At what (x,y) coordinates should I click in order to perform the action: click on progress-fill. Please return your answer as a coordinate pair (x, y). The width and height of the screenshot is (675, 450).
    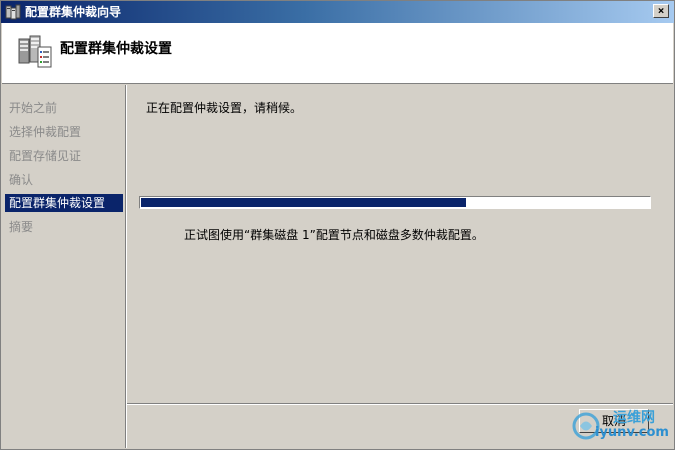
    Looking at the image, I should click on (303, 202).